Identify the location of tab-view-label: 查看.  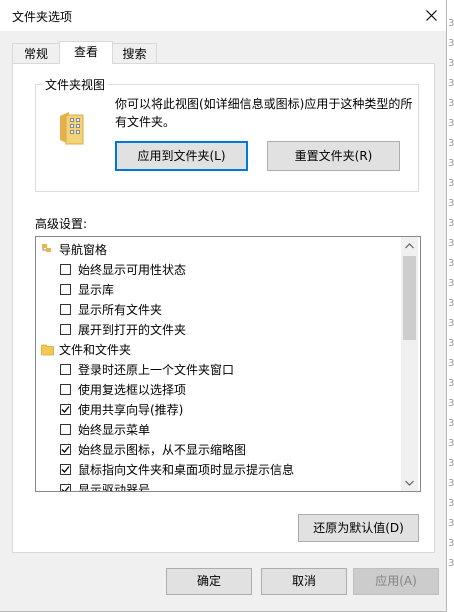
(85, 52).